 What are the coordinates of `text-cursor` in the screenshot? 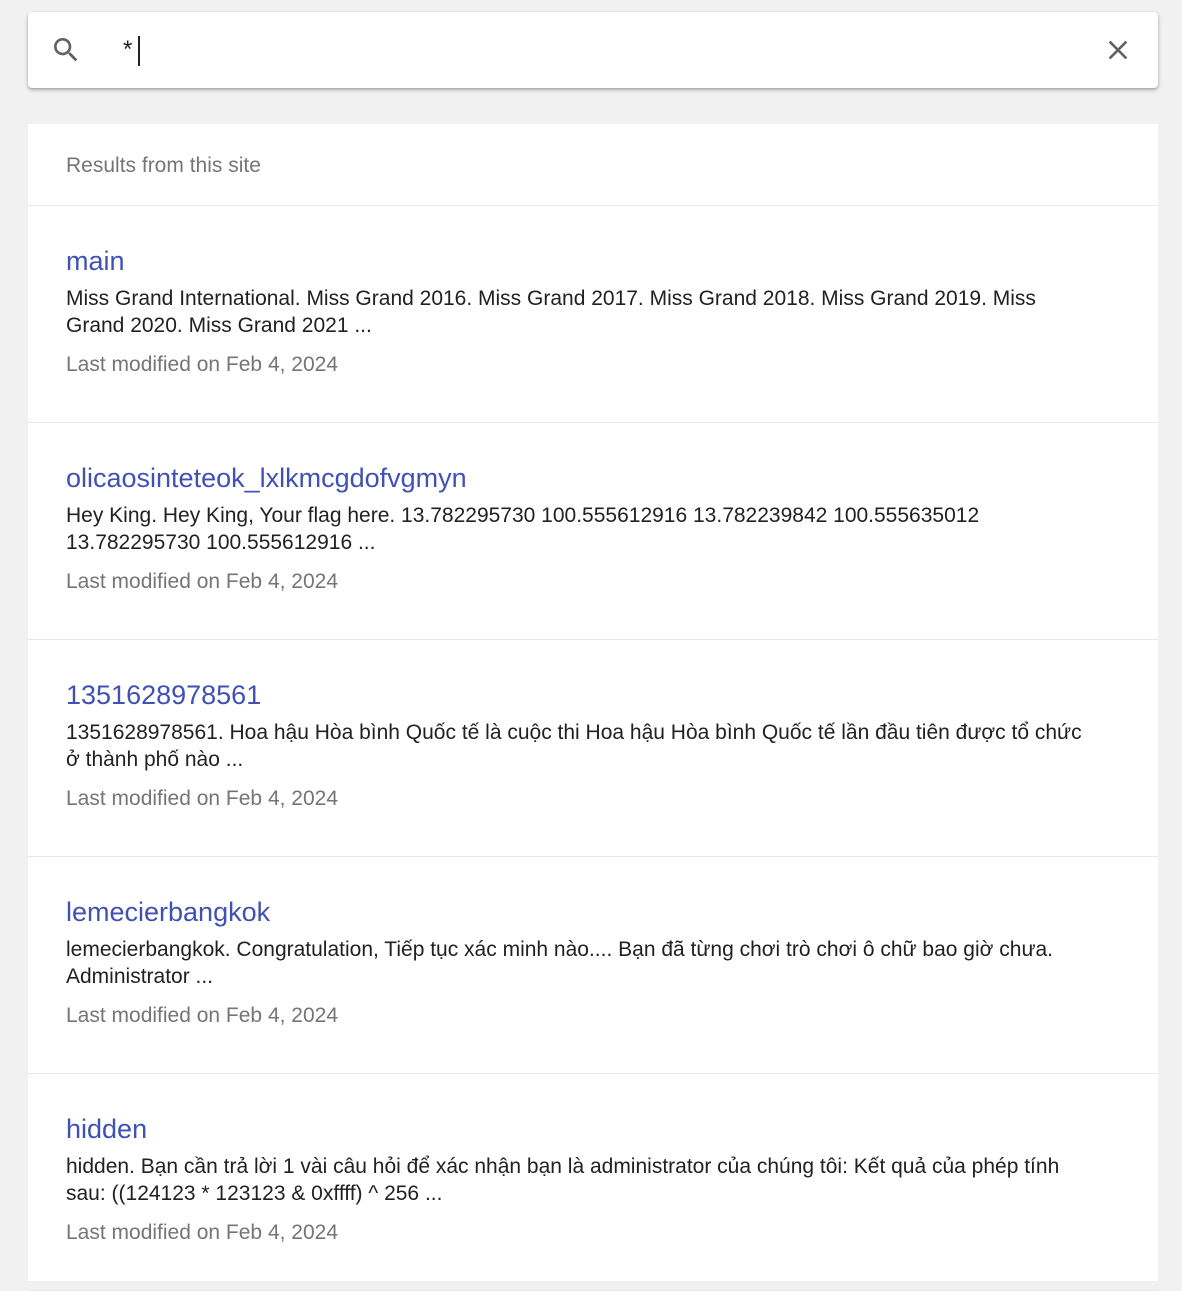 It's located at (139, 51).